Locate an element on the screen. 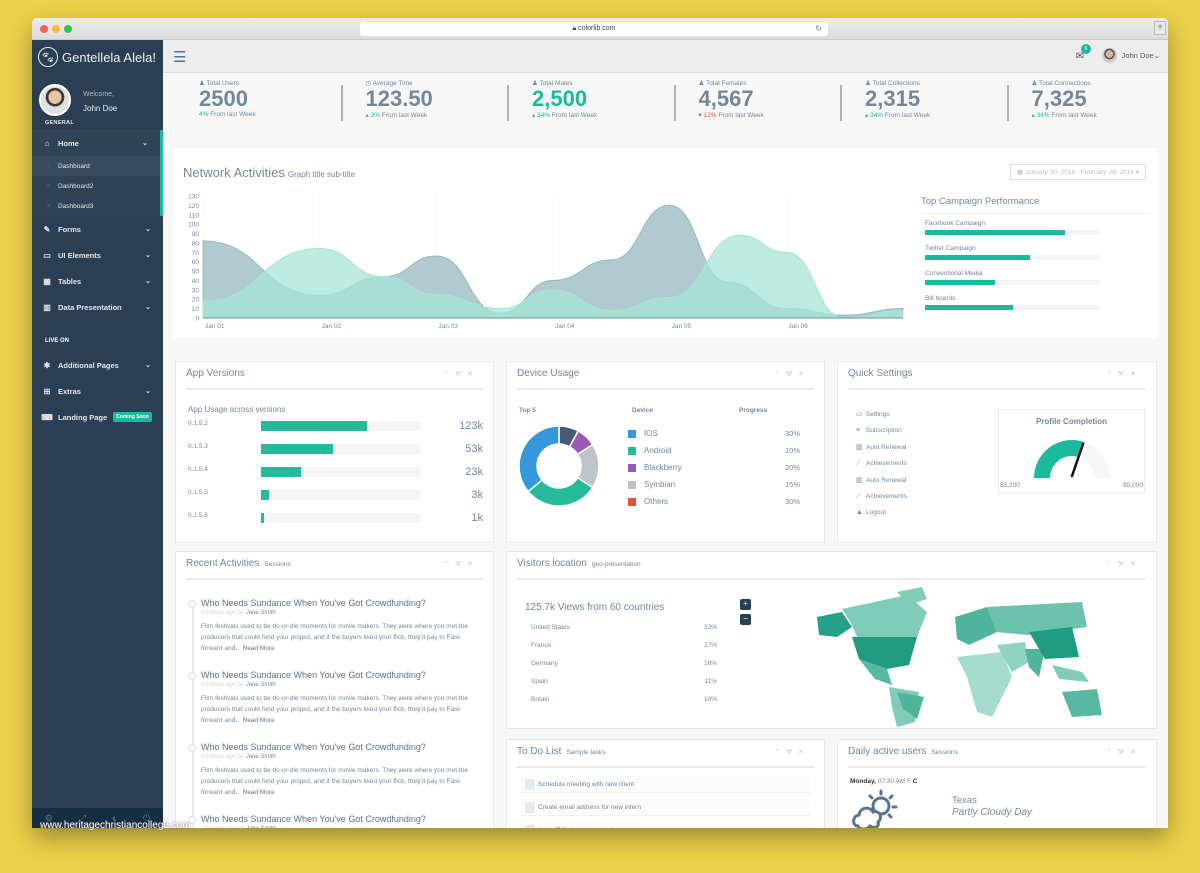 The image size is (1200, 873). sidebar-item-tables: ▦ Tables ⌄ is located at coordinates (97, 281).